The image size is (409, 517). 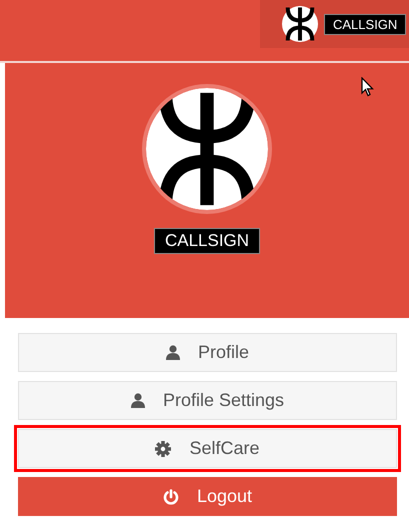 What do you see at coordinates (170, 496) in the screenshot?
I see `power-icon` at bounding box center [170, 496].